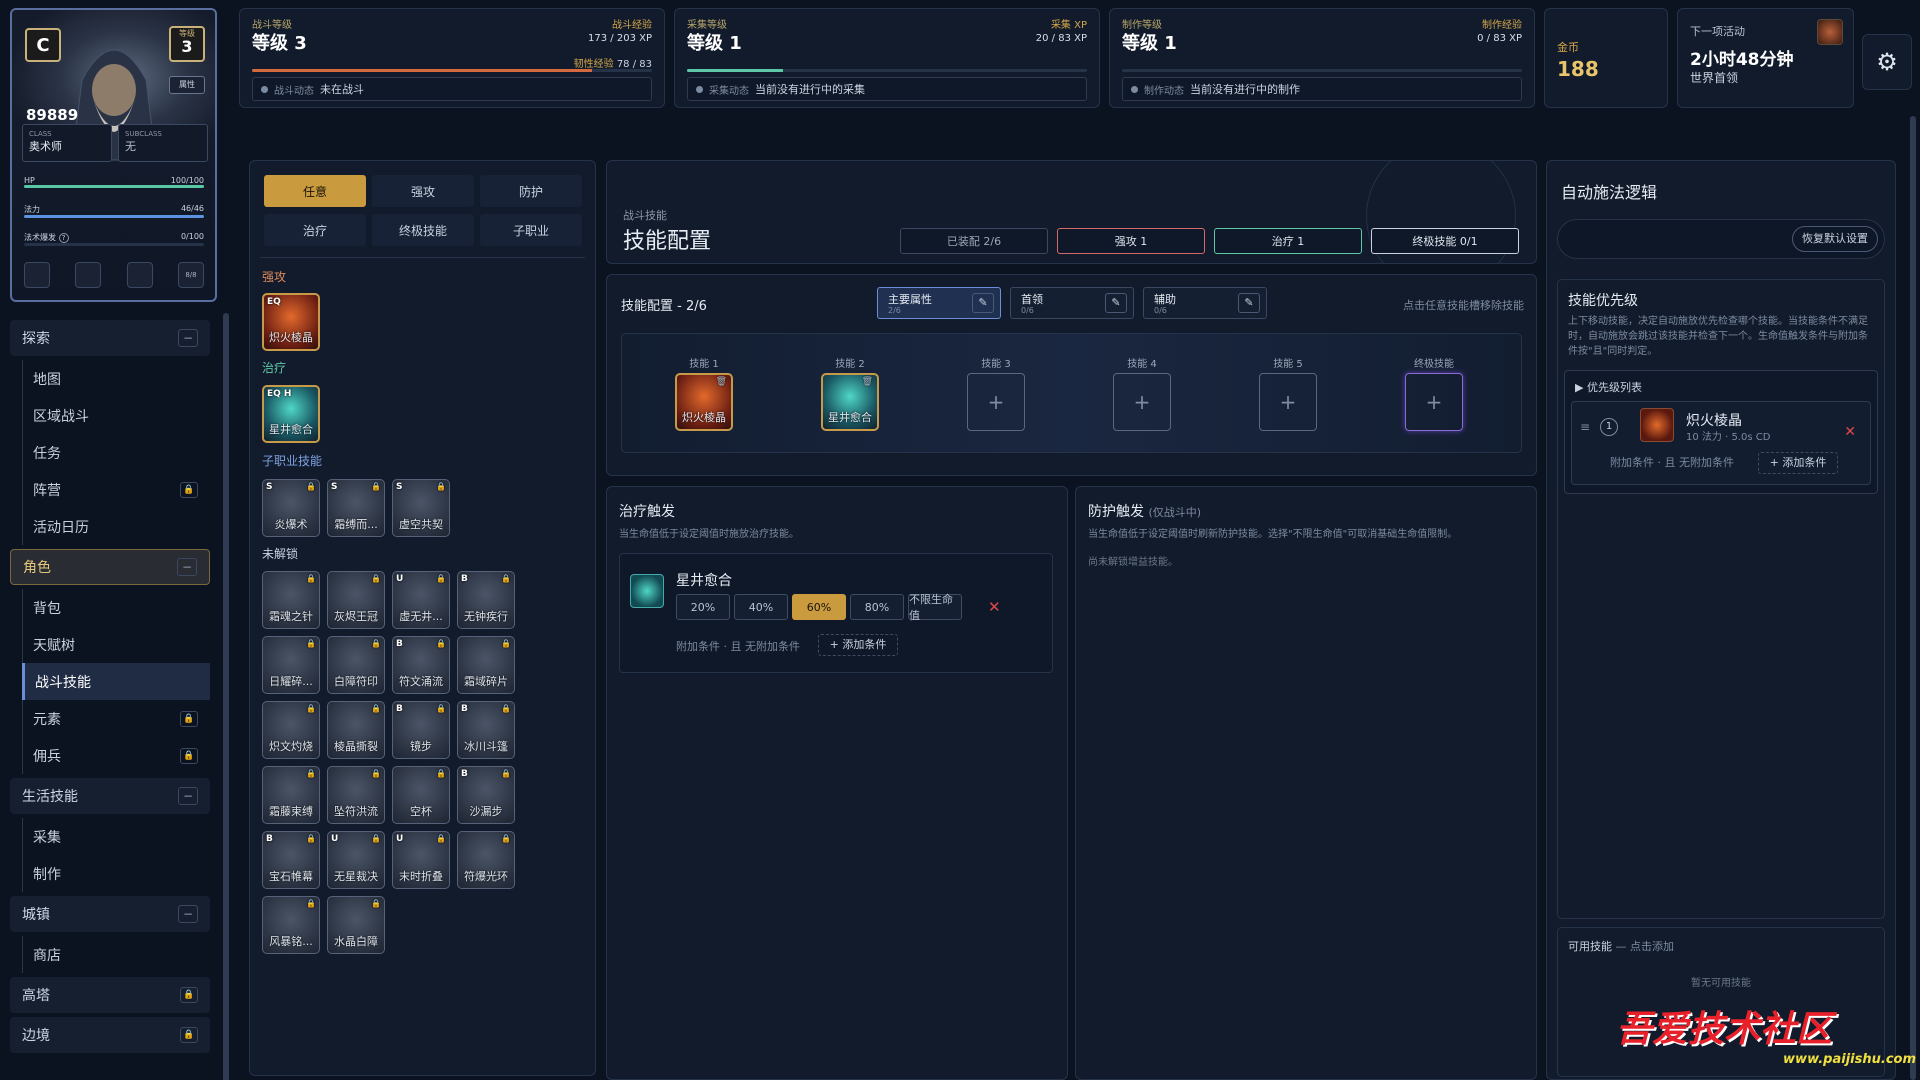 This screenshot has width=1920, height=1080. Describe the element at coordinates (356, 730) in the screenshot. I see `skill-icon: 🔒 棱晶撕裂` at that location.